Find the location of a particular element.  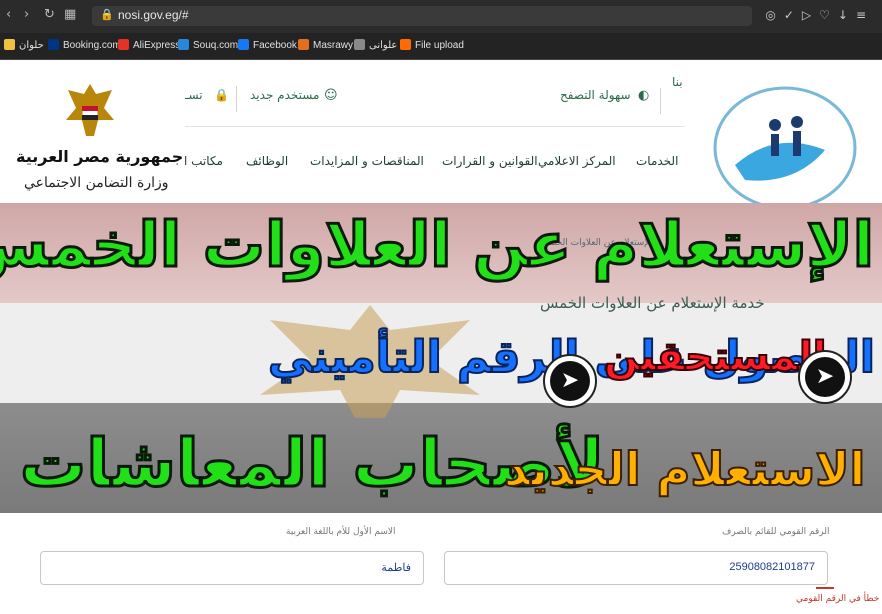

image-icon is located at coordinates (359, 44).